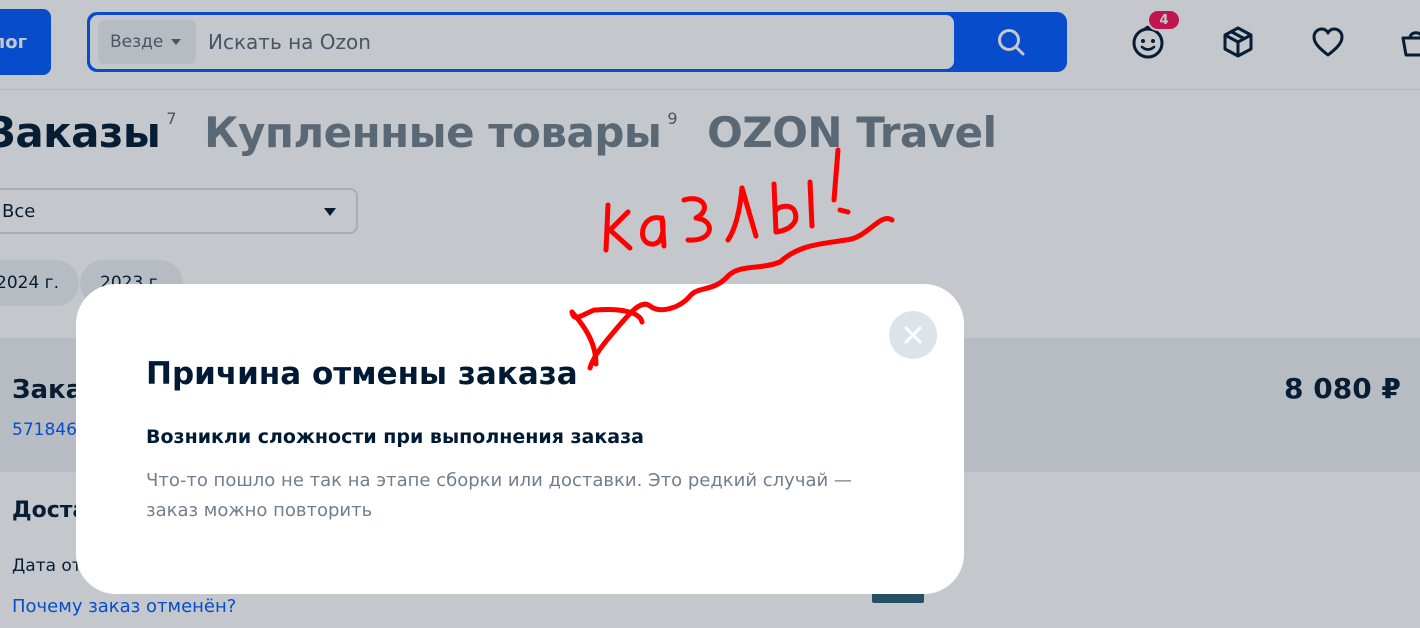 This screenshot has width=1420, height=628. Describe the element at coordinates (362, 374) in the screenshot. I see `modal-title: Причина отмены заказа` at that location.